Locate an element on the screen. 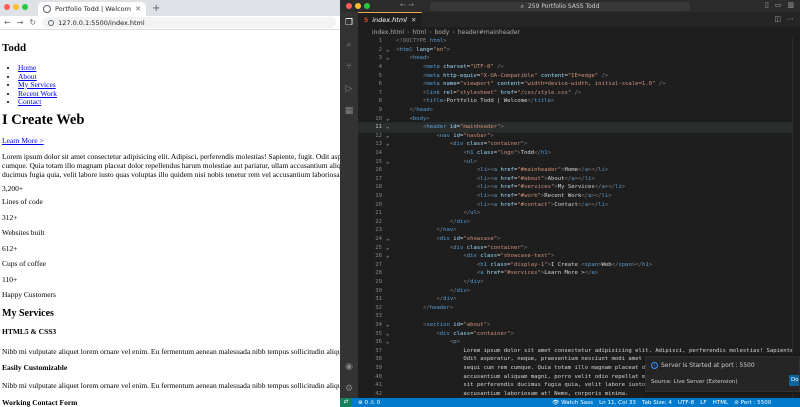  layout-icon: ▥ is located at coordinates (790, 5).